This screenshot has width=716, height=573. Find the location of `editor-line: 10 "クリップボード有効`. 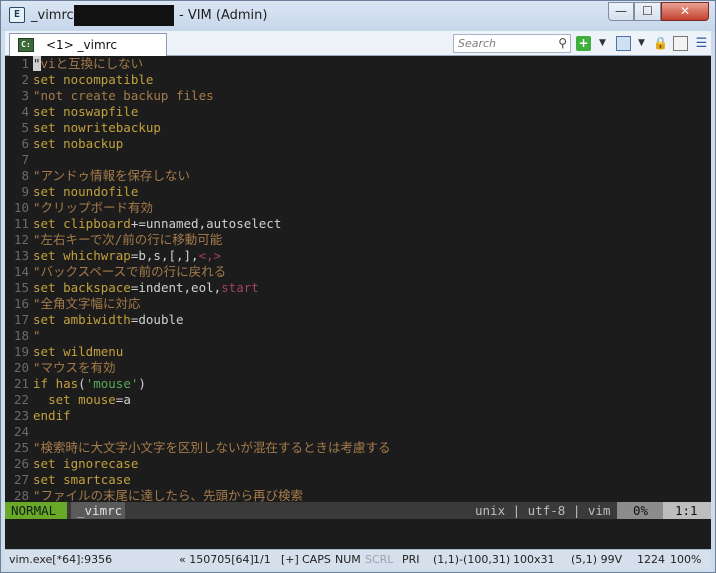

editor-line: 10 "クリップボード有効 is located at coordinates (358, 208).